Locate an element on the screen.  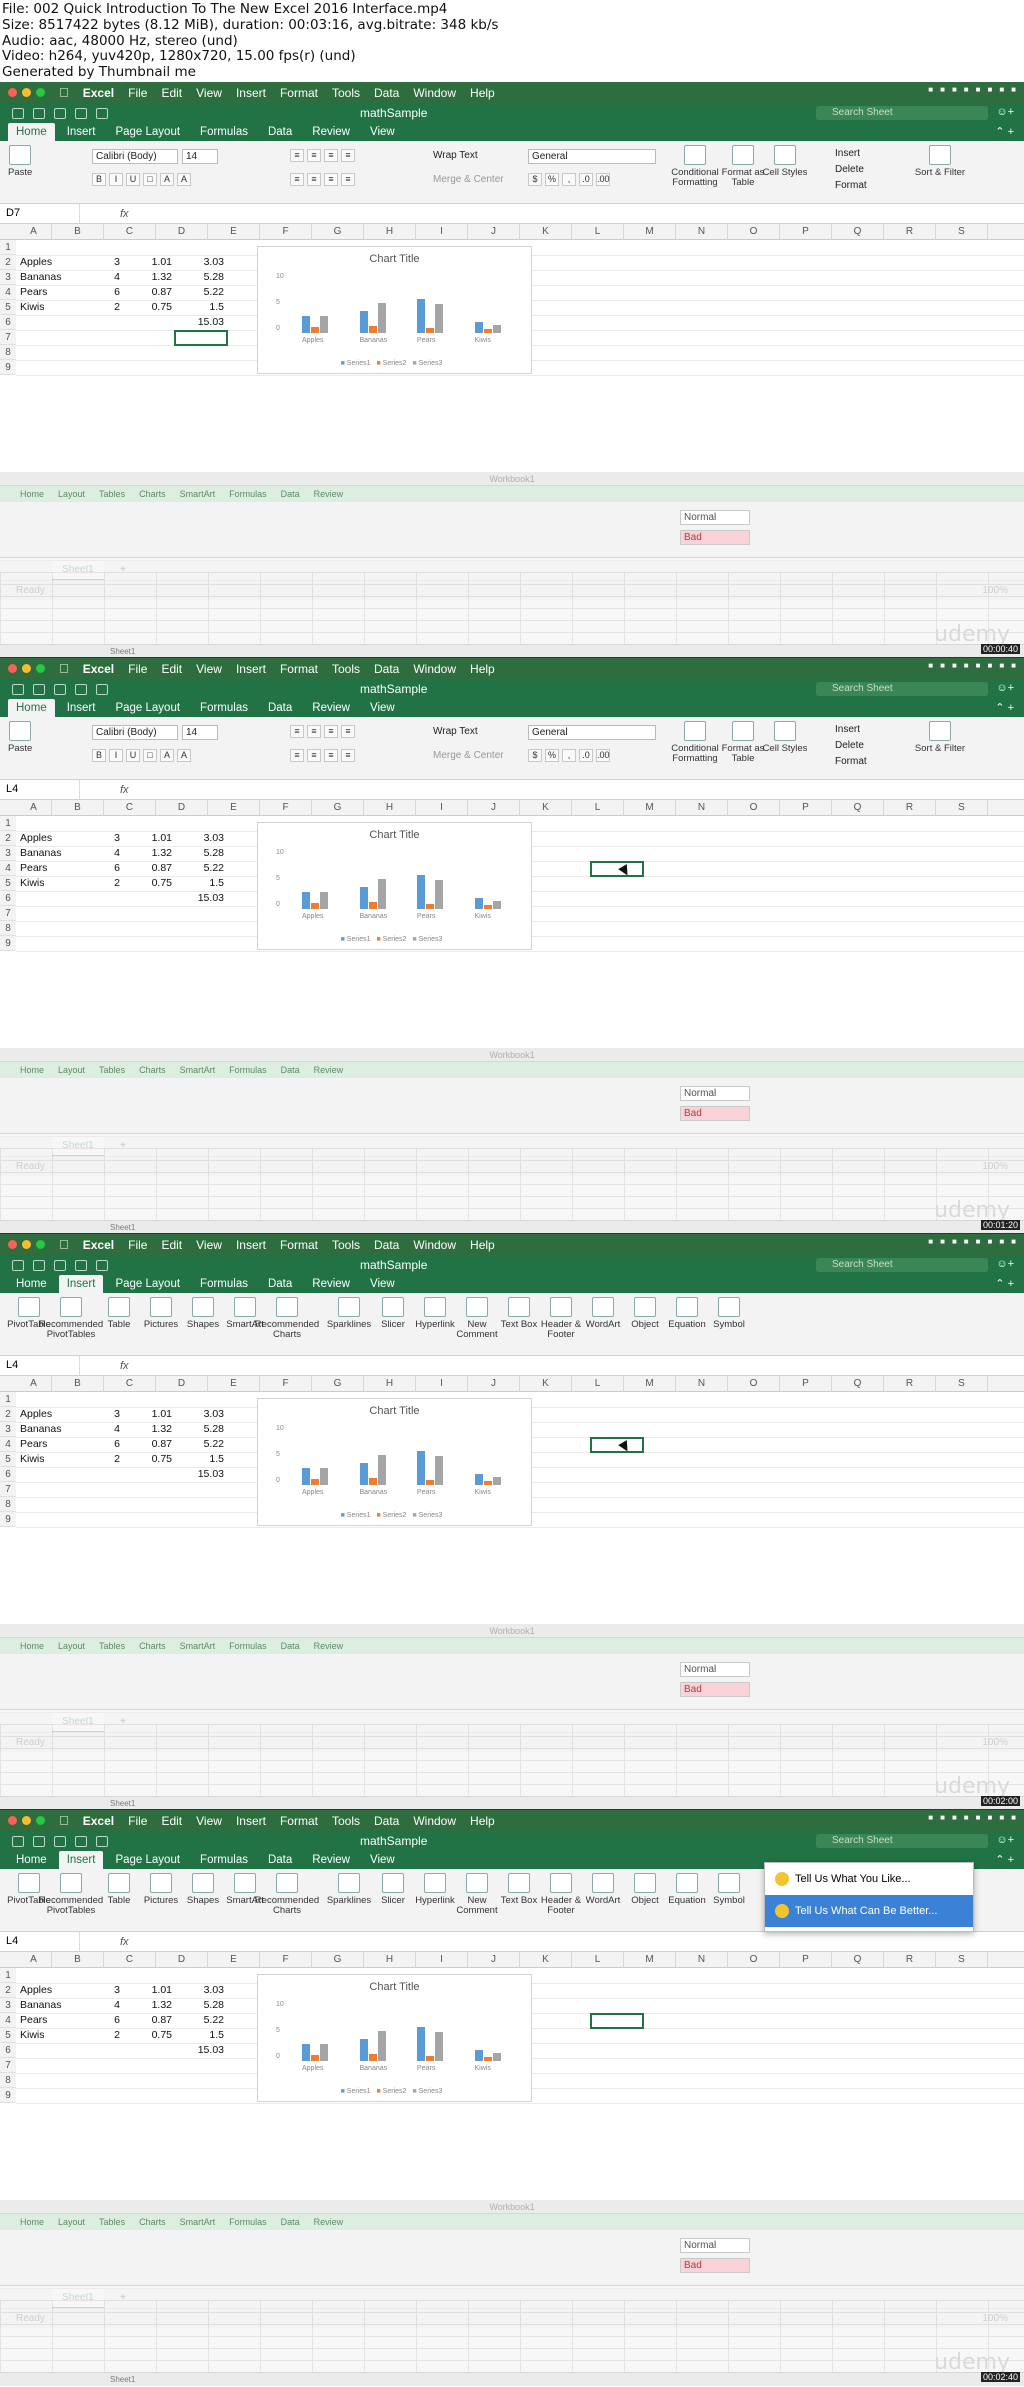
insert-cells-button: Insert is located at coordinates (858, 730).